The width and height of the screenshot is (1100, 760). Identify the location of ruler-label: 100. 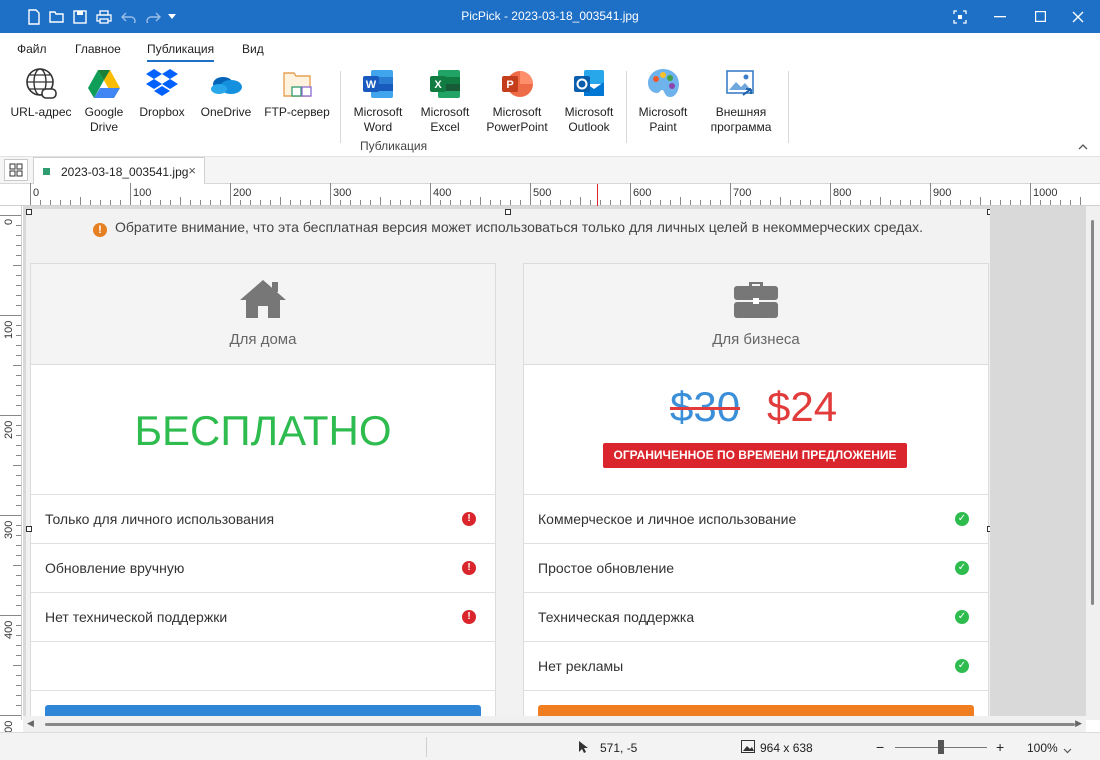
(142, 193).